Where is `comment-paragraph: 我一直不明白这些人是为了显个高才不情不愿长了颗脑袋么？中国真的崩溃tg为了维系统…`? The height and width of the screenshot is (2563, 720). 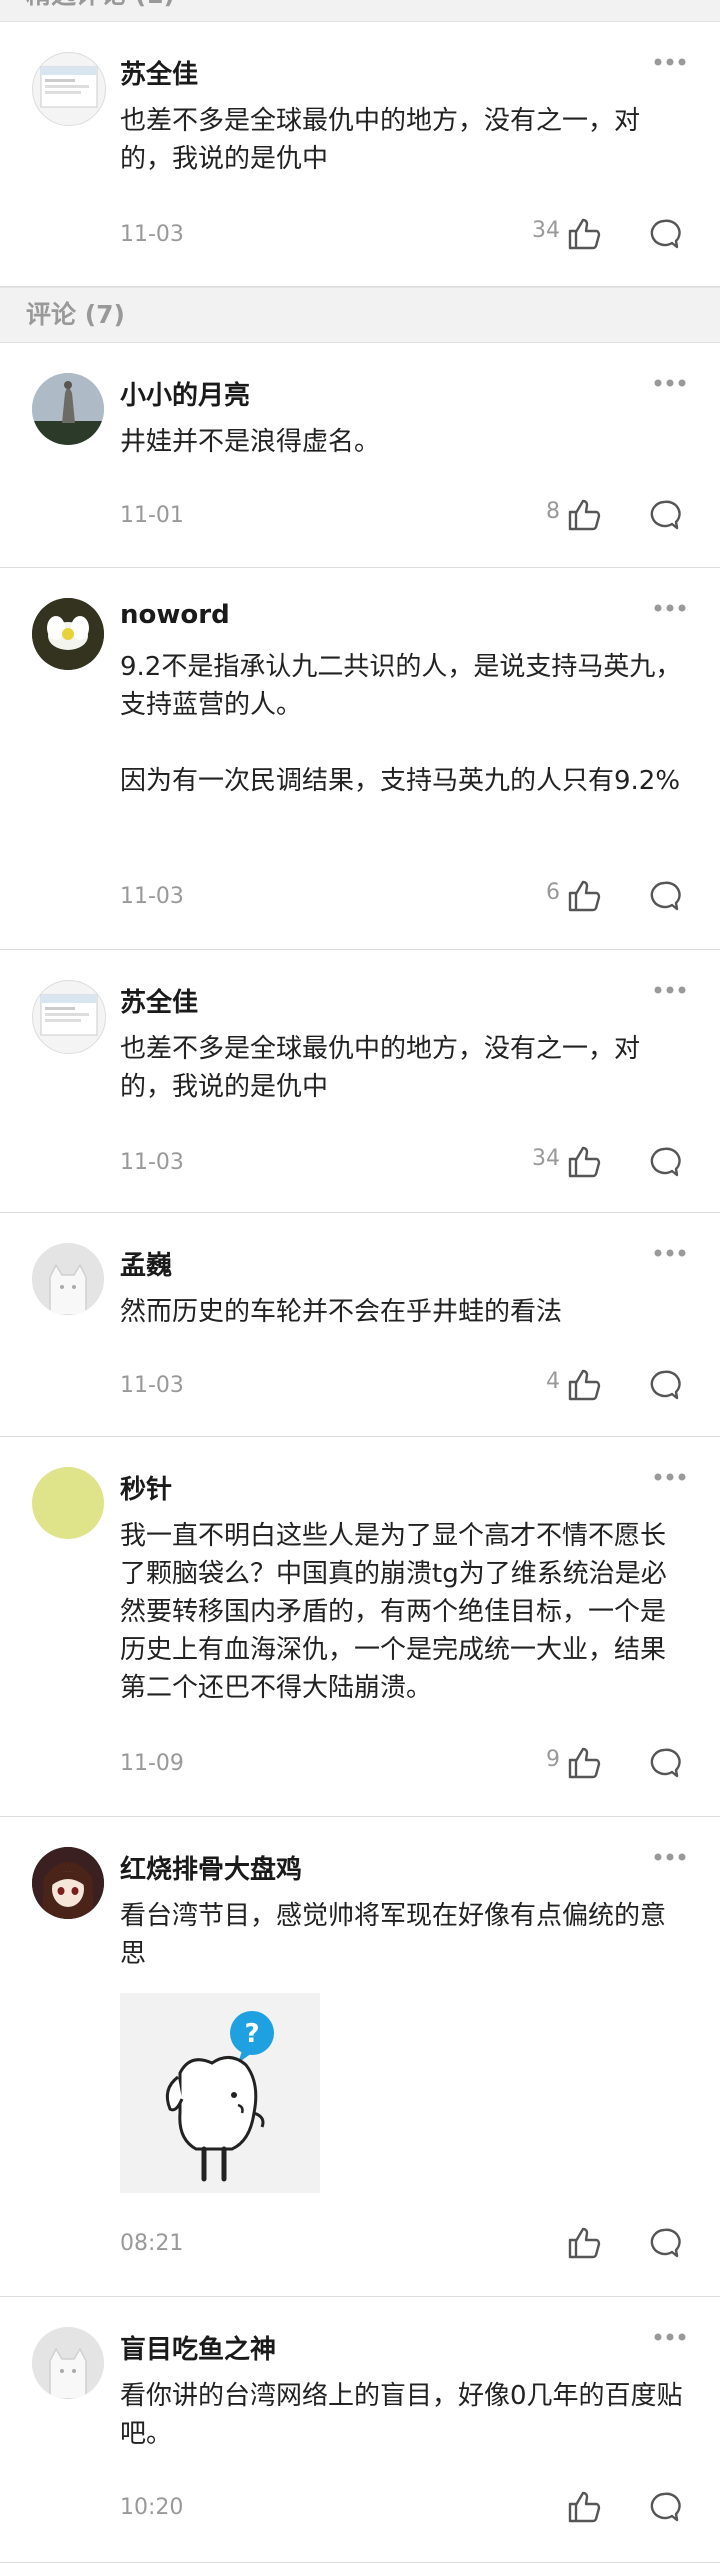 comment-paragraph: 我一直不明白这些人是为了显个高才不情不愿长了颗脑袋么？中国真的崩溃tg为了维系统… is located at coordinates (393, 1612).